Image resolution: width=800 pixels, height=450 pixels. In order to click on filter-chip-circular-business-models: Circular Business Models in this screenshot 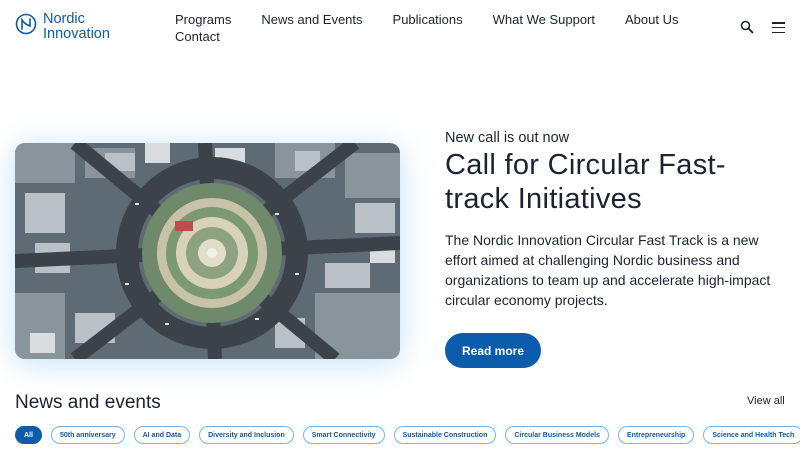, I will do `click(557, 435)`.